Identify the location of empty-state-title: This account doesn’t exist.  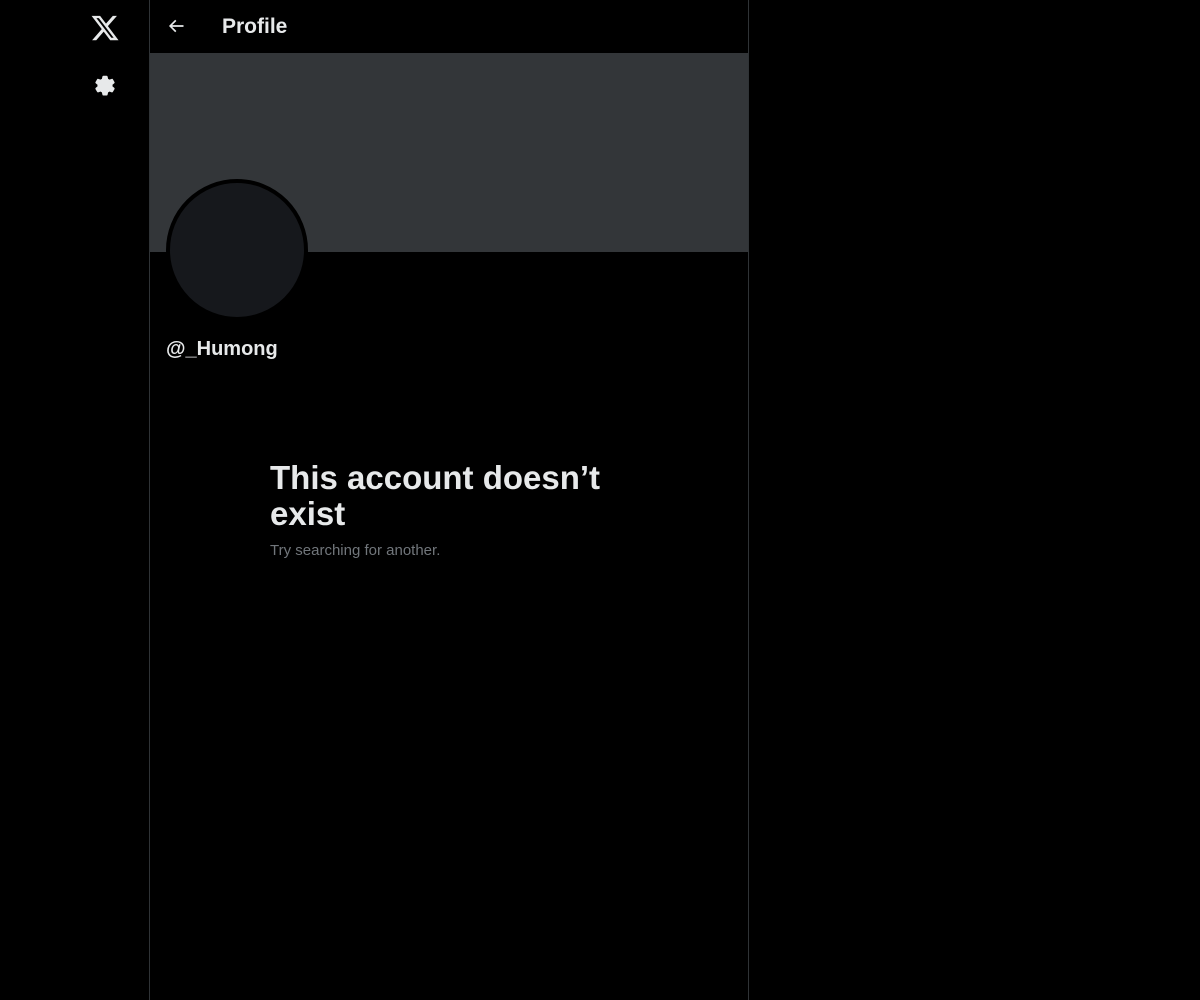
(435, 495).